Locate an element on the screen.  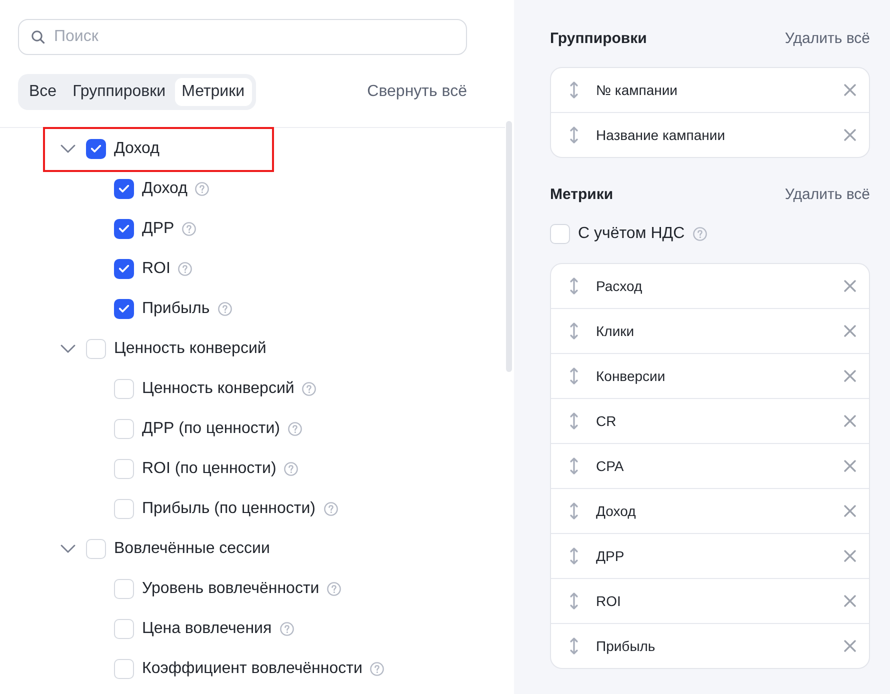
item-label: № кампании is located at coordinates (637, 90).